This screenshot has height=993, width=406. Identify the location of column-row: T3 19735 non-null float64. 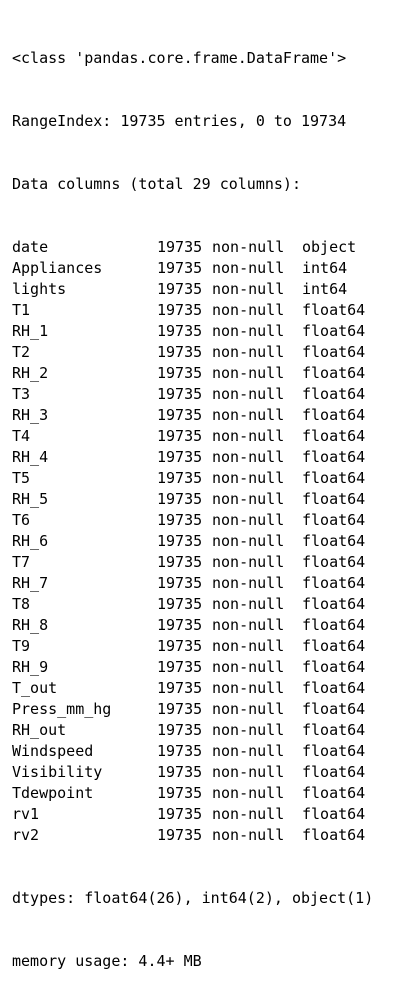
(192, 394).